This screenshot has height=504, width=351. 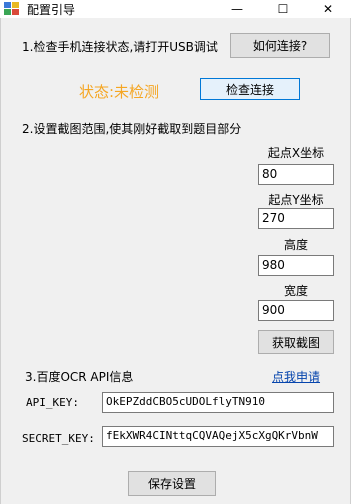 What do you see at coordinates (120, 47) in the screenshot?
I see `step1-label: 1.检查手机连接状态,请打开USB调试` at bounding box center [120, 47].